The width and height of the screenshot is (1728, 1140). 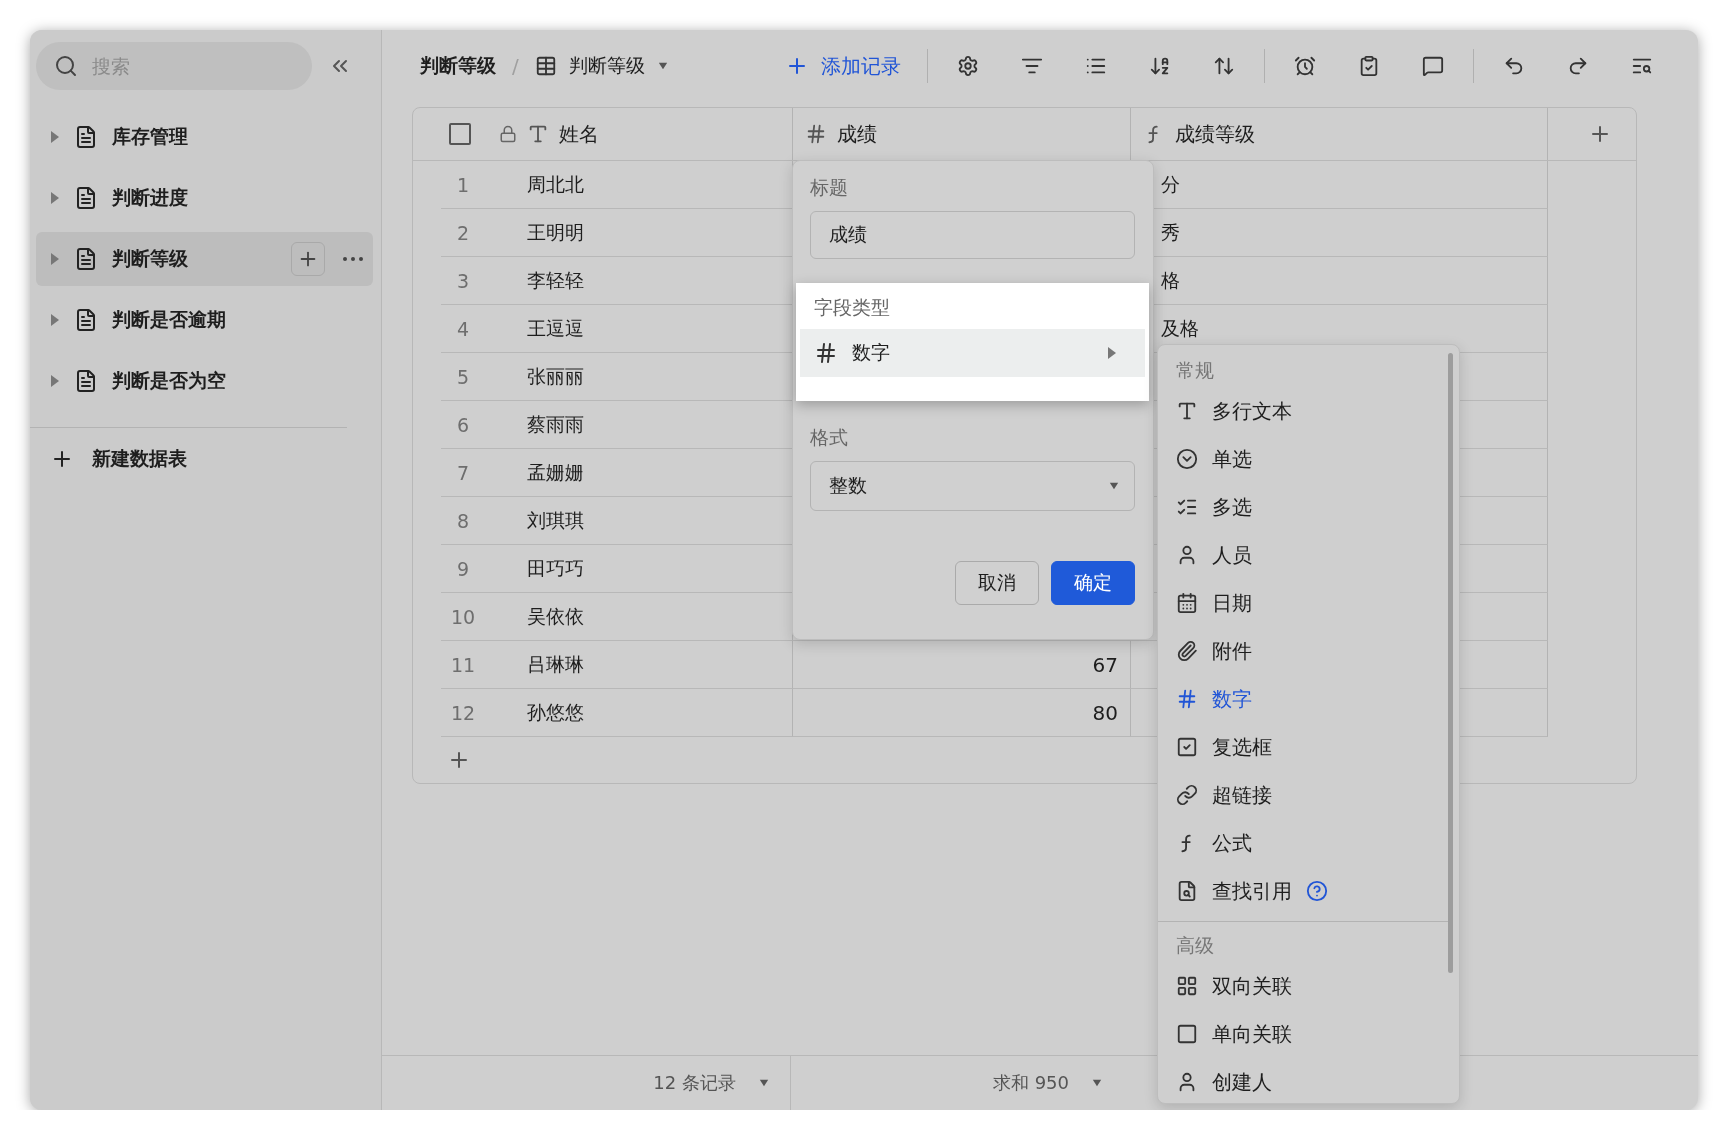 What do you see at coordinates (1223, 66) in the screenshot?
I see `row-height-icon` at bounding box center [1223, 66].